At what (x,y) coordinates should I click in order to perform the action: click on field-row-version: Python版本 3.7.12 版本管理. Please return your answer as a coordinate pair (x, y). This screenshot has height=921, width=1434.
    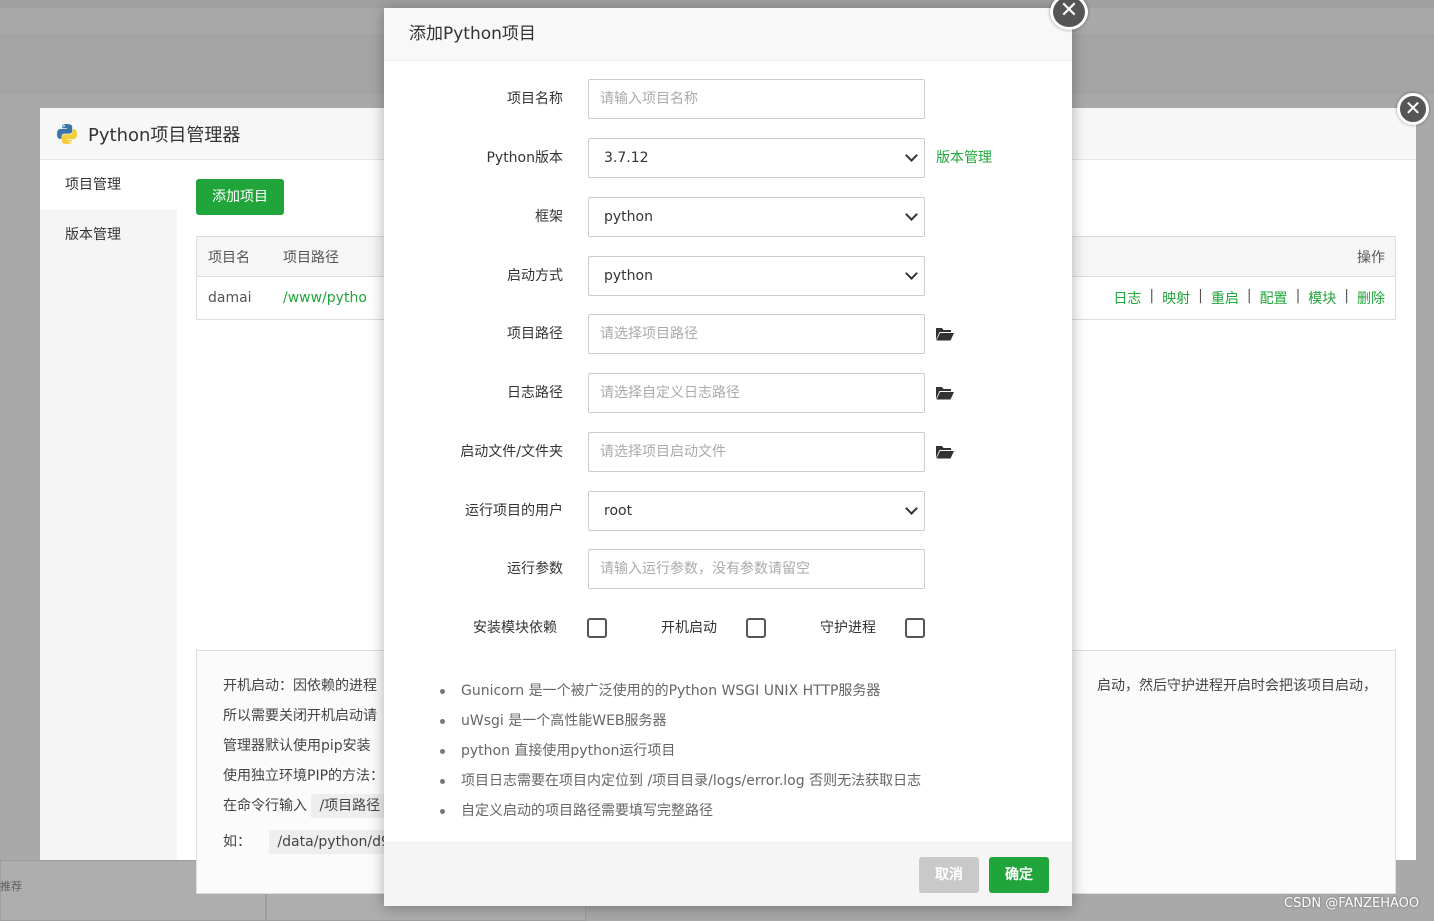
    Looking at the image, I should click on (728, 158).